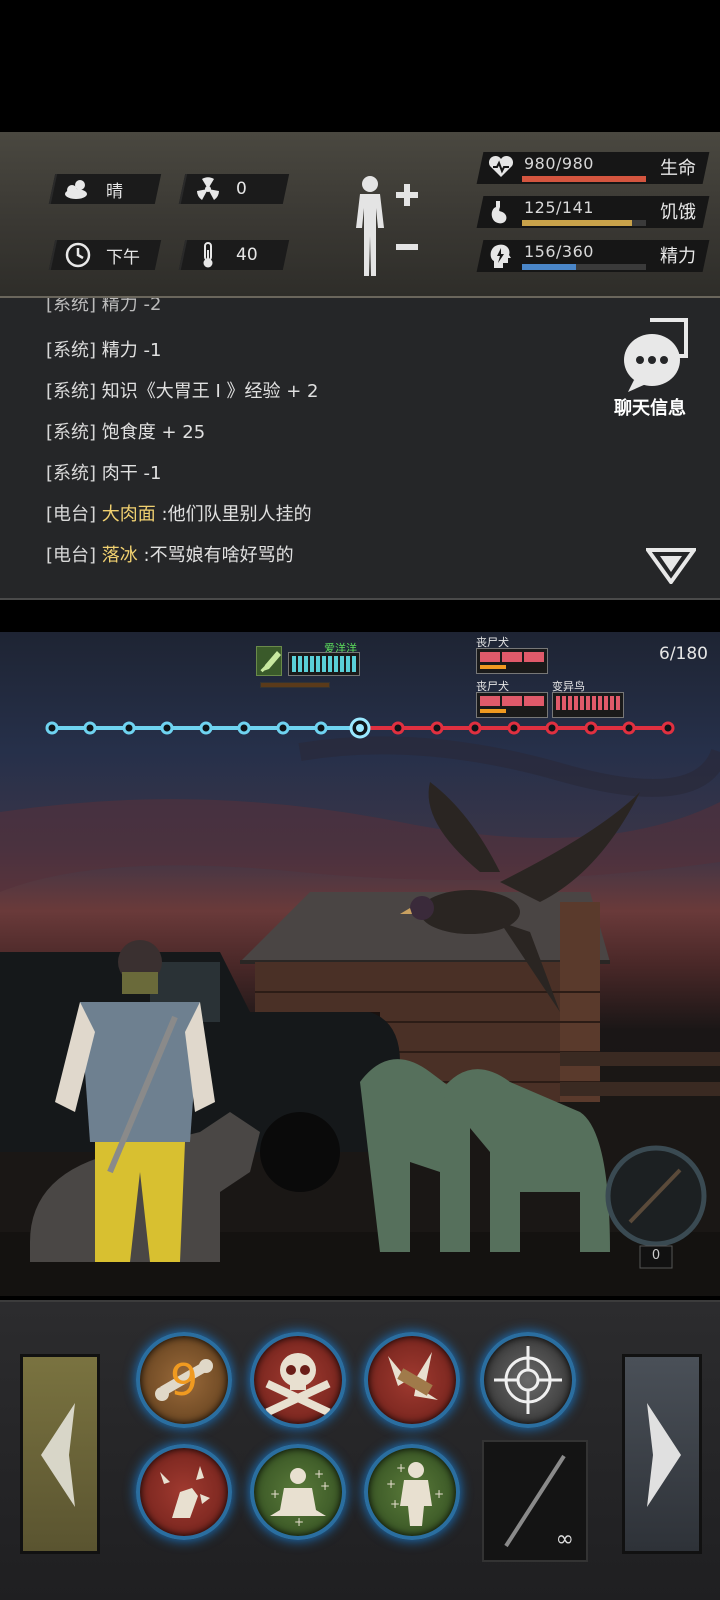 The height and width of the screenshot is (1600, 720). I want to click on weapon-slot: ∞, so click(535, 1501).